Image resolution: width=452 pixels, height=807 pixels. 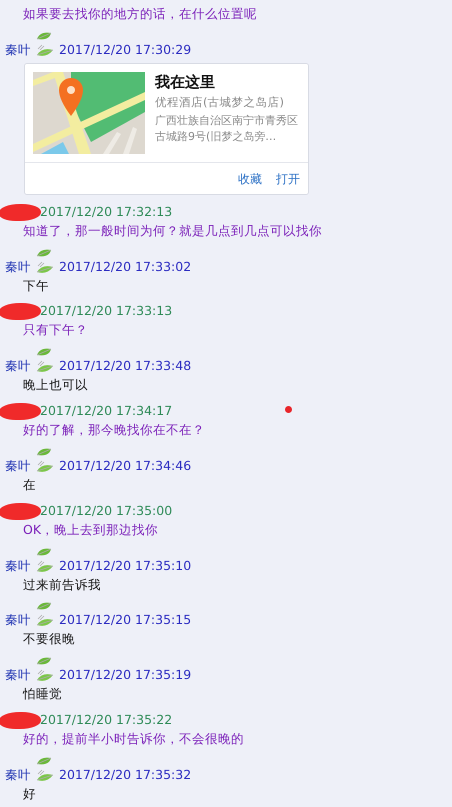 I want to click on message-text: 如果要去找你的地方的话，在什么位置呢, so click(x=140, y=13).